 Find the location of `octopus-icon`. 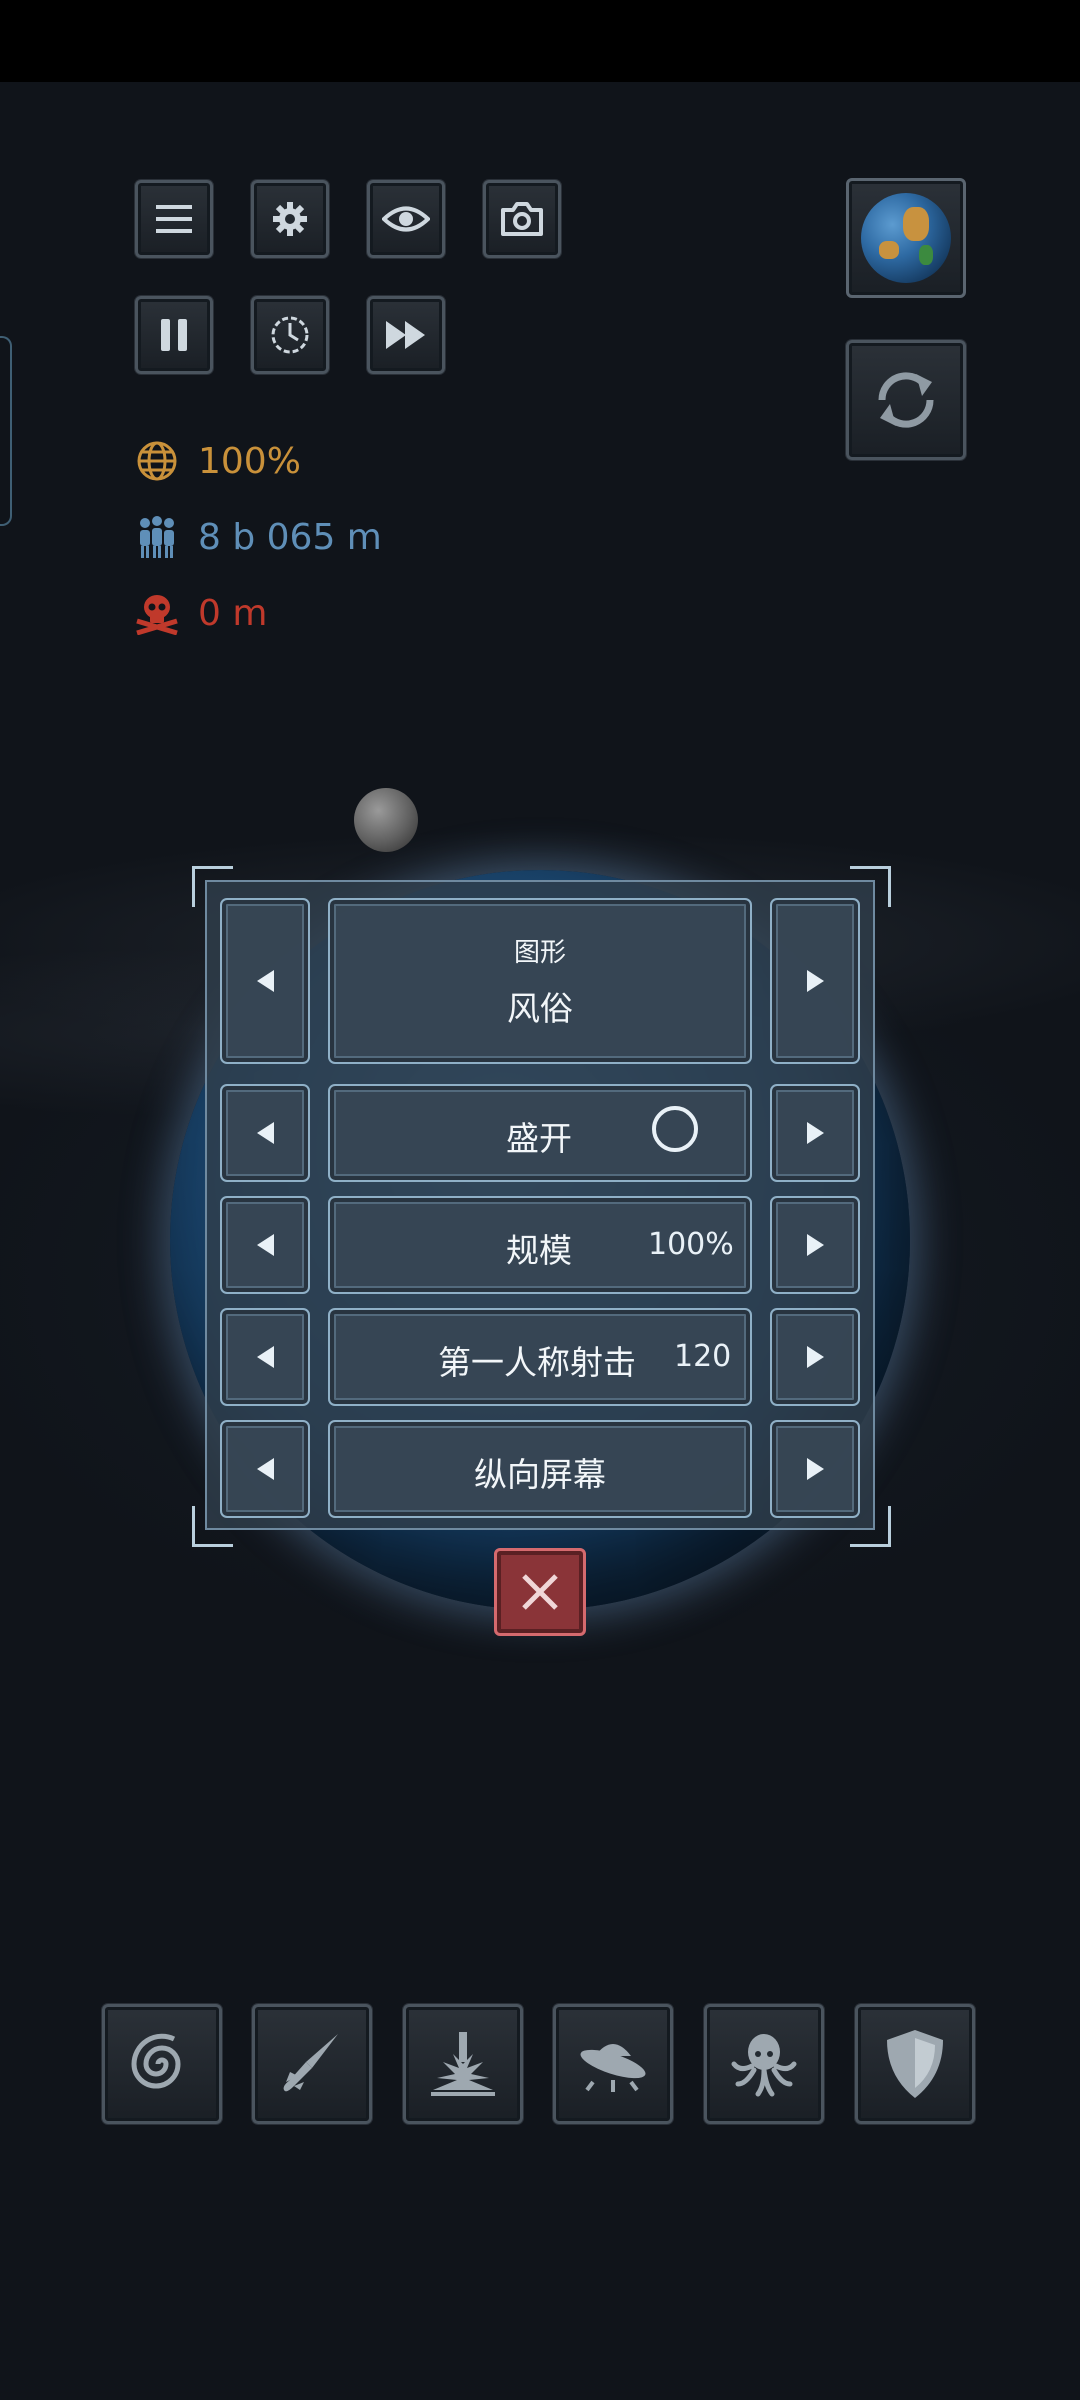

octopus-icon is located at coordinates (764, 2065).